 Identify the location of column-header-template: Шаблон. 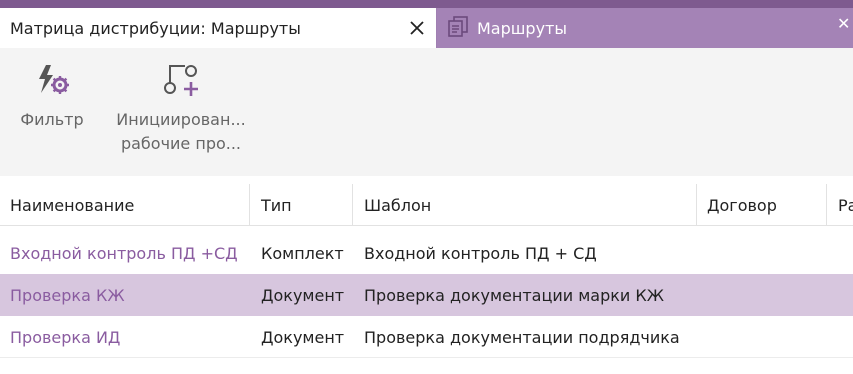
(525, 205).